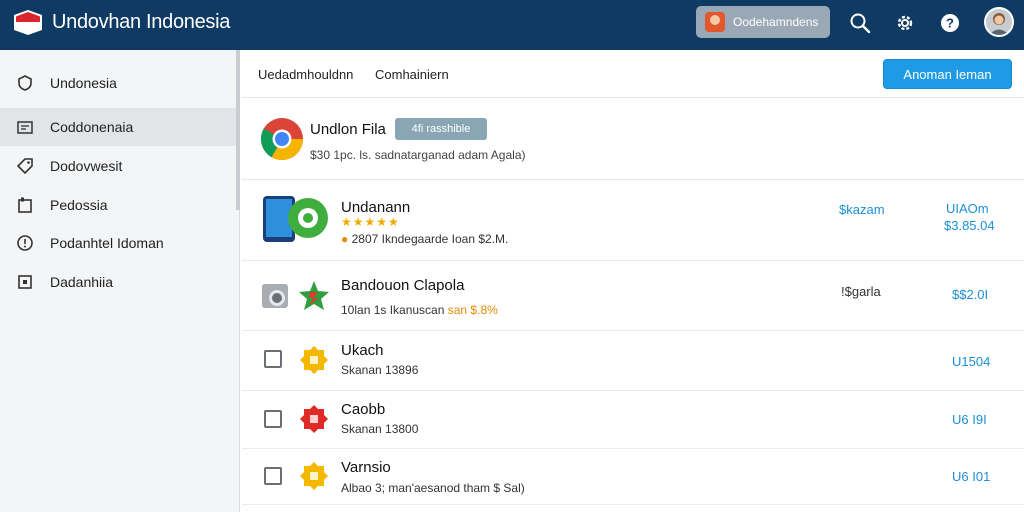 Image resolution: width=1024 pixels, height=512 pixels. I want to click on gear-icon, so click(905, 23).